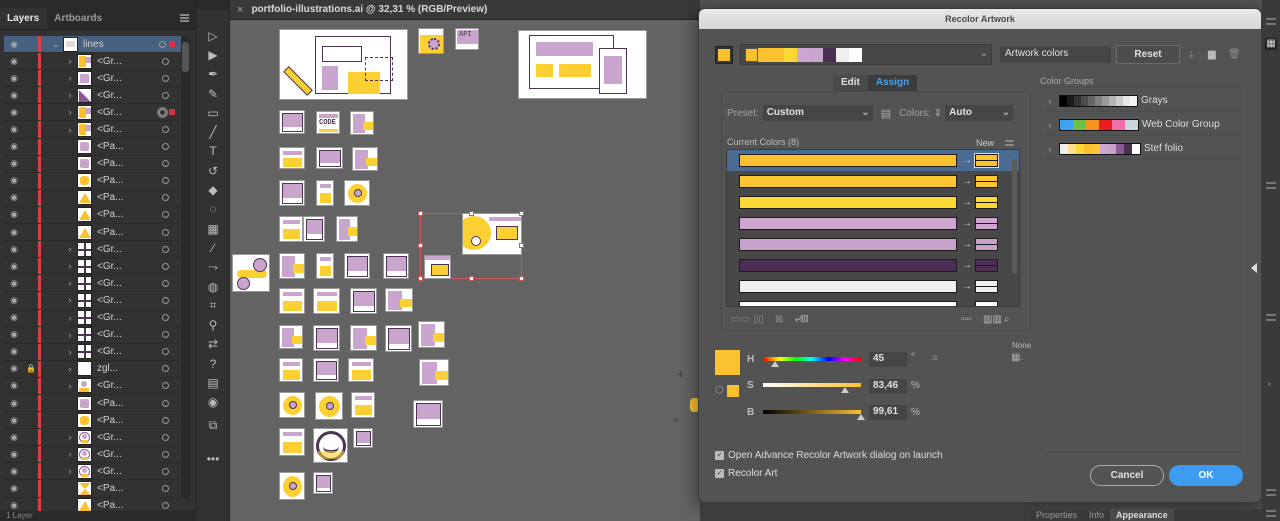 The width and height of the screenshot is (1280, 521). What do you see at coordinates (986, 303) in the screenshot?
I see `new-color-swatch` at bounding box center [986, 303].